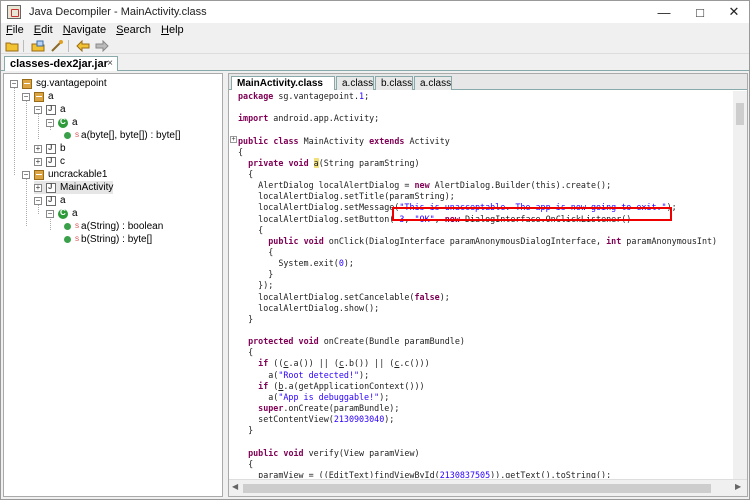  Describe the element at coordinates (740, 114) in the screenshot. I see `vertical-scroll-thumb` at that location.